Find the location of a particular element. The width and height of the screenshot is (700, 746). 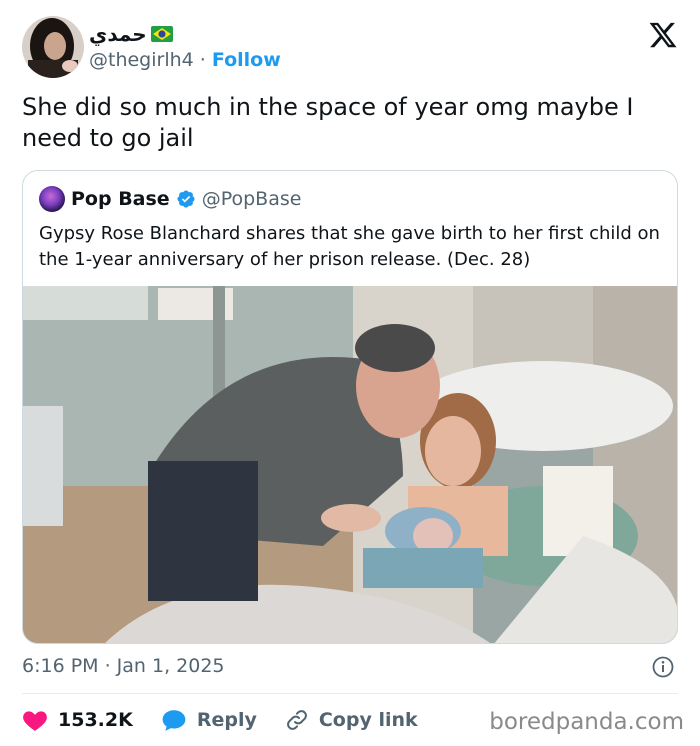

reply-label: Reply is located at coordinates (226, 720).